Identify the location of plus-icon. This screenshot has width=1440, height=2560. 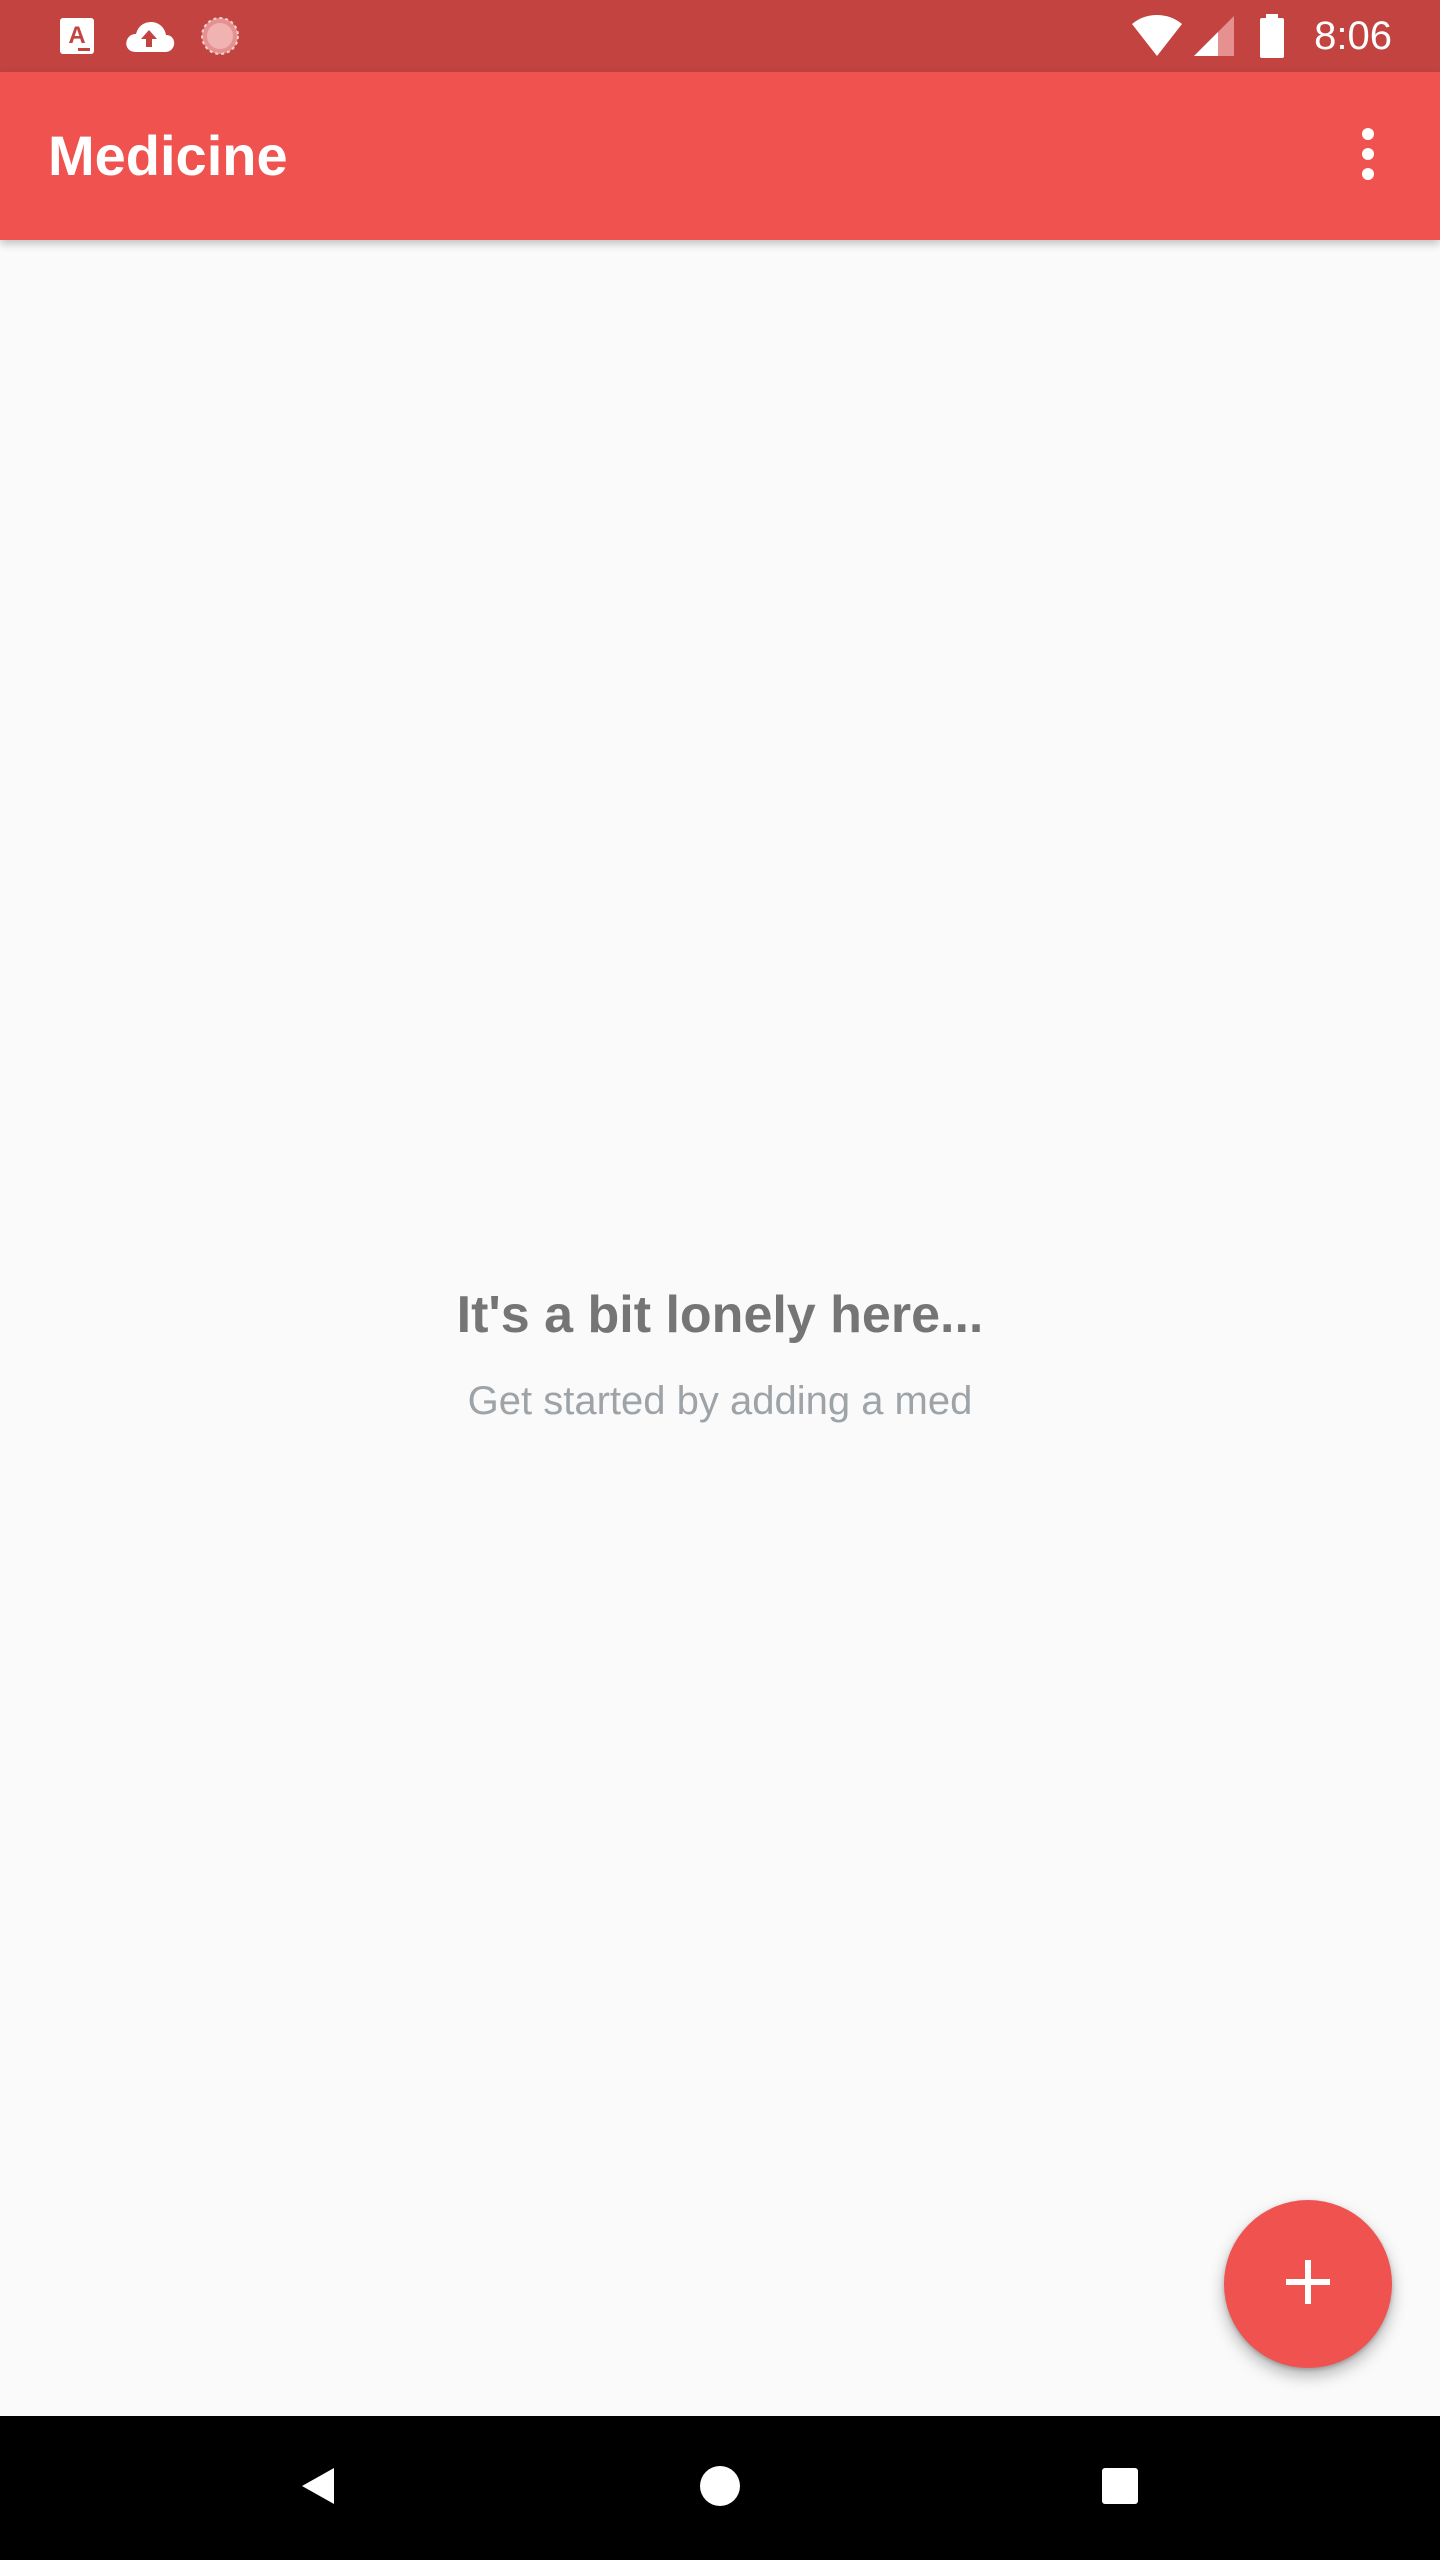
(1308, 2284).